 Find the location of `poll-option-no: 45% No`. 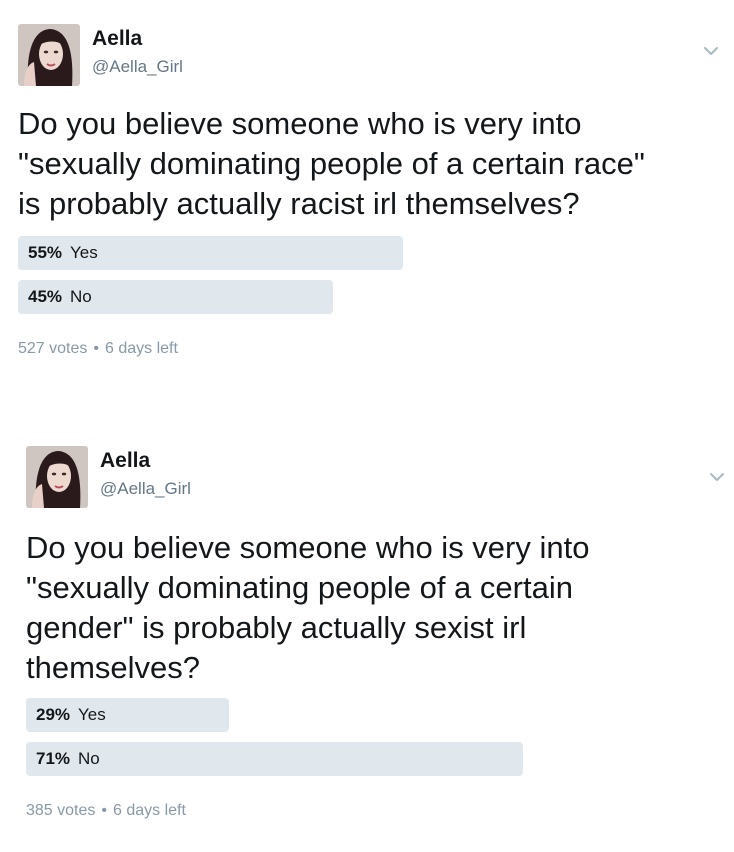

poll-option-no: 45% No is located at coordinates (278, 297).